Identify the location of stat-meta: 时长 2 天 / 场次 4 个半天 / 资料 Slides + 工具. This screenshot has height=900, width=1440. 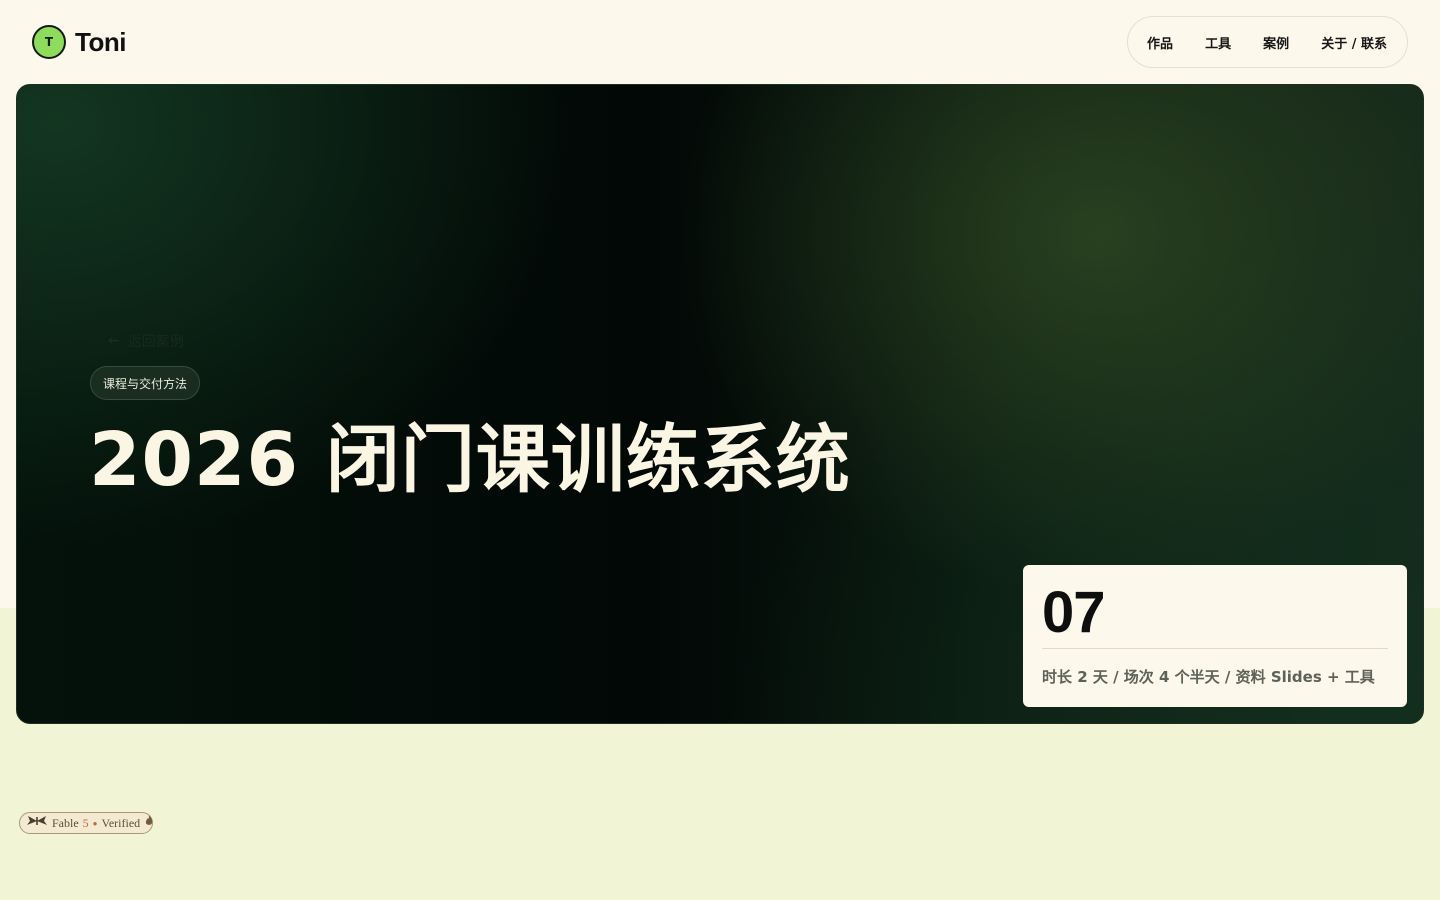
(1208, 677).